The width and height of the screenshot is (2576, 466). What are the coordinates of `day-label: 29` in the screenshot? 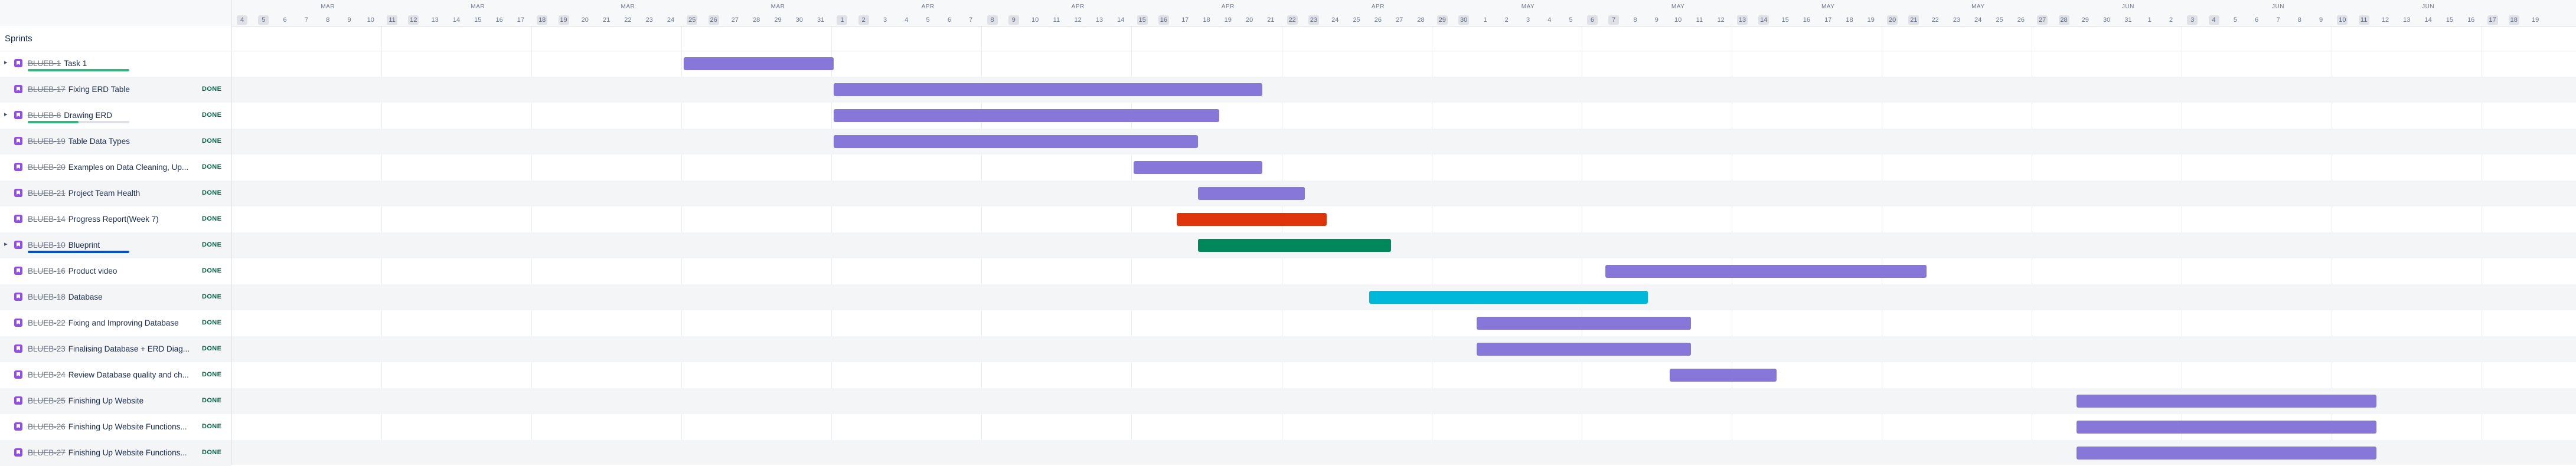 It's located at (2085, 21).